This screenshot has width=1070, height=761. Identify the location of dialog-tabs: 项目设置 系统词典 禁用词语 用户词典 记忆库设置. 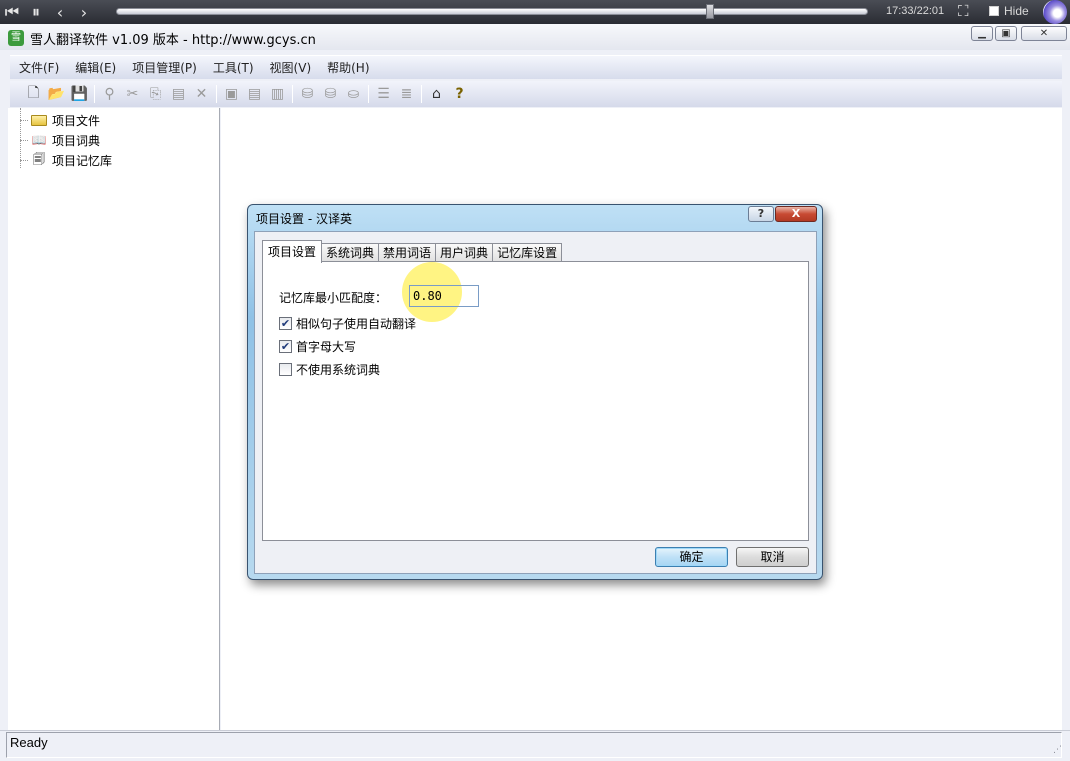
(412, 251).